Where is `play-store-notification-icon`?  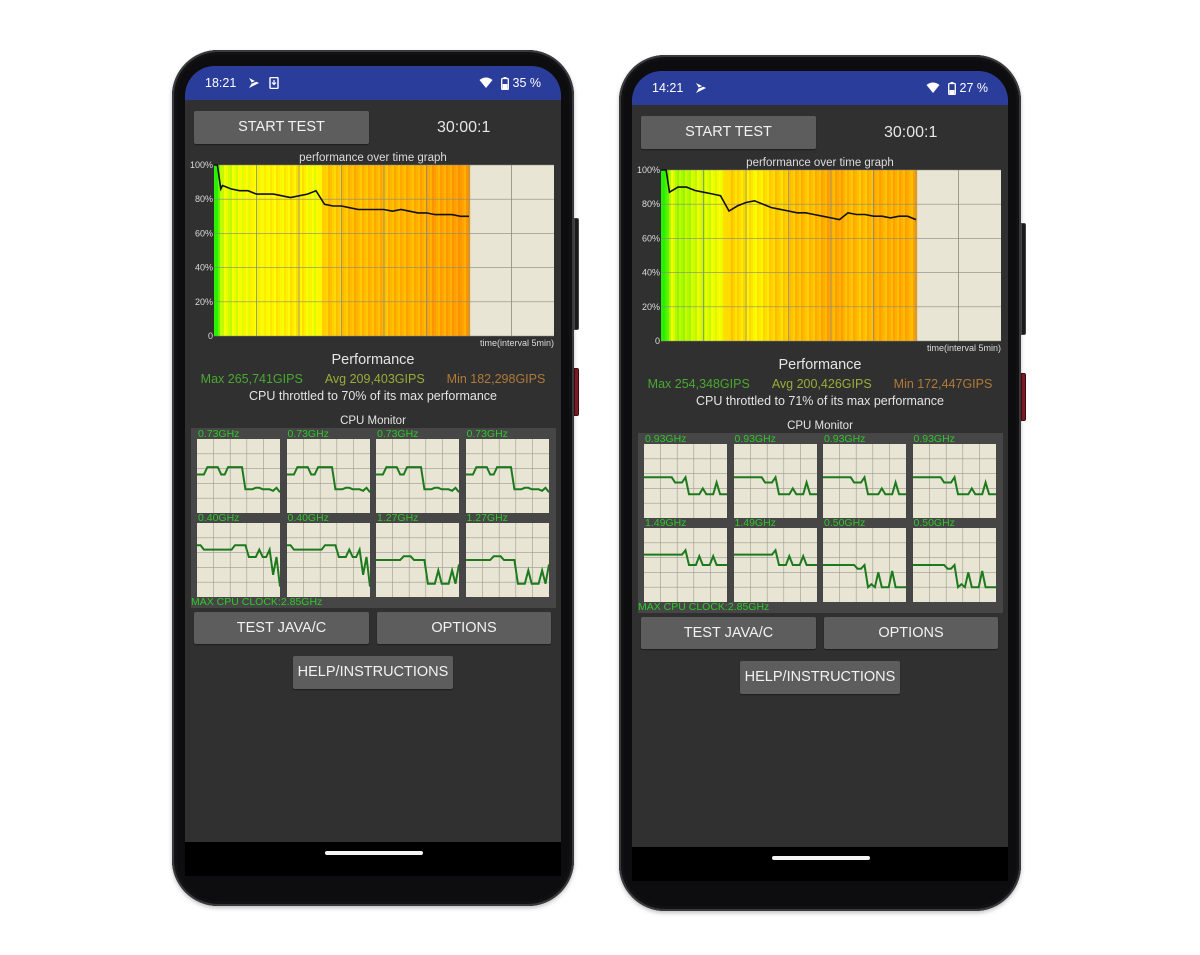
play-store-notification-icon is located at coordinates (254, 83).